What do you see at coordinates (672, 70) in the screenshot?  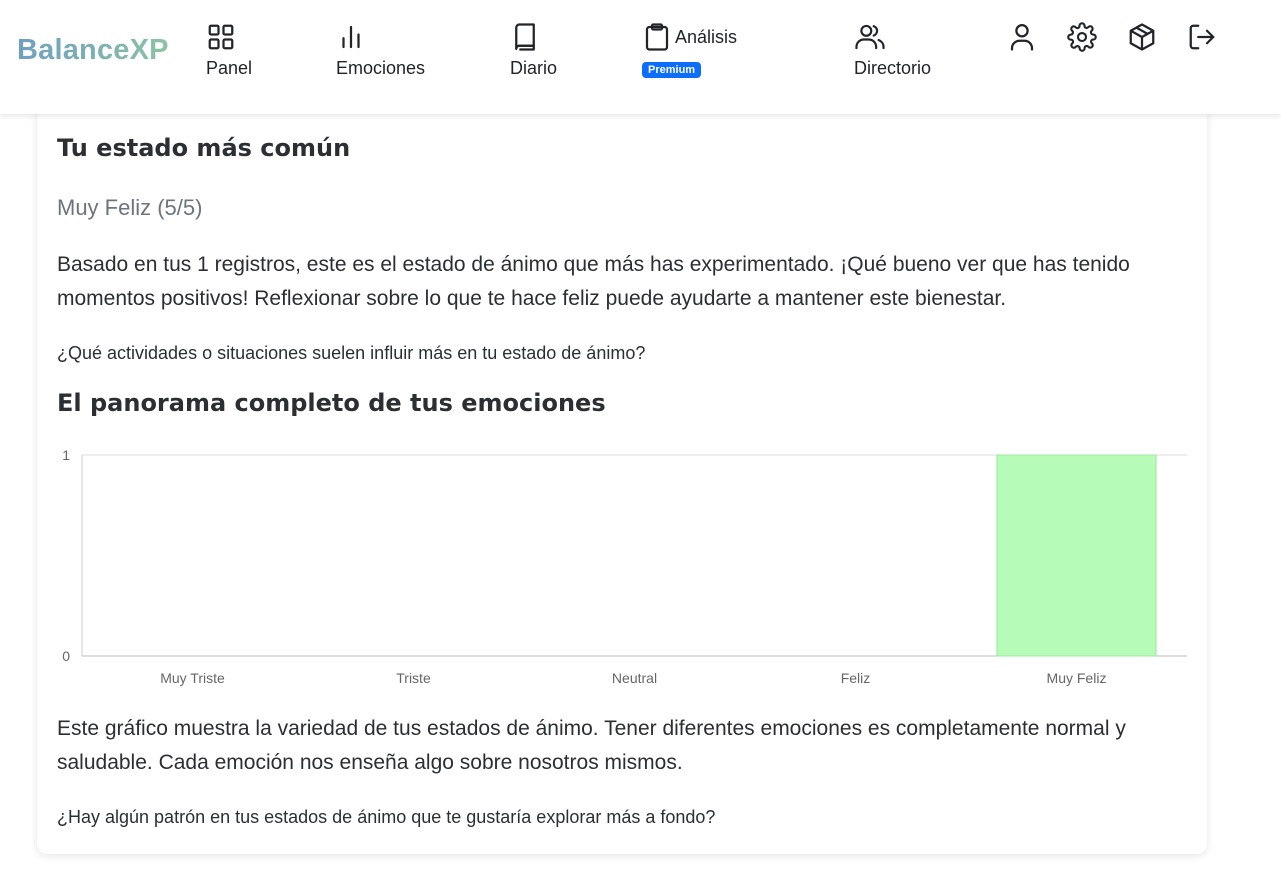 I see `premium-badge: Premium` at bounding box center [672, 70].